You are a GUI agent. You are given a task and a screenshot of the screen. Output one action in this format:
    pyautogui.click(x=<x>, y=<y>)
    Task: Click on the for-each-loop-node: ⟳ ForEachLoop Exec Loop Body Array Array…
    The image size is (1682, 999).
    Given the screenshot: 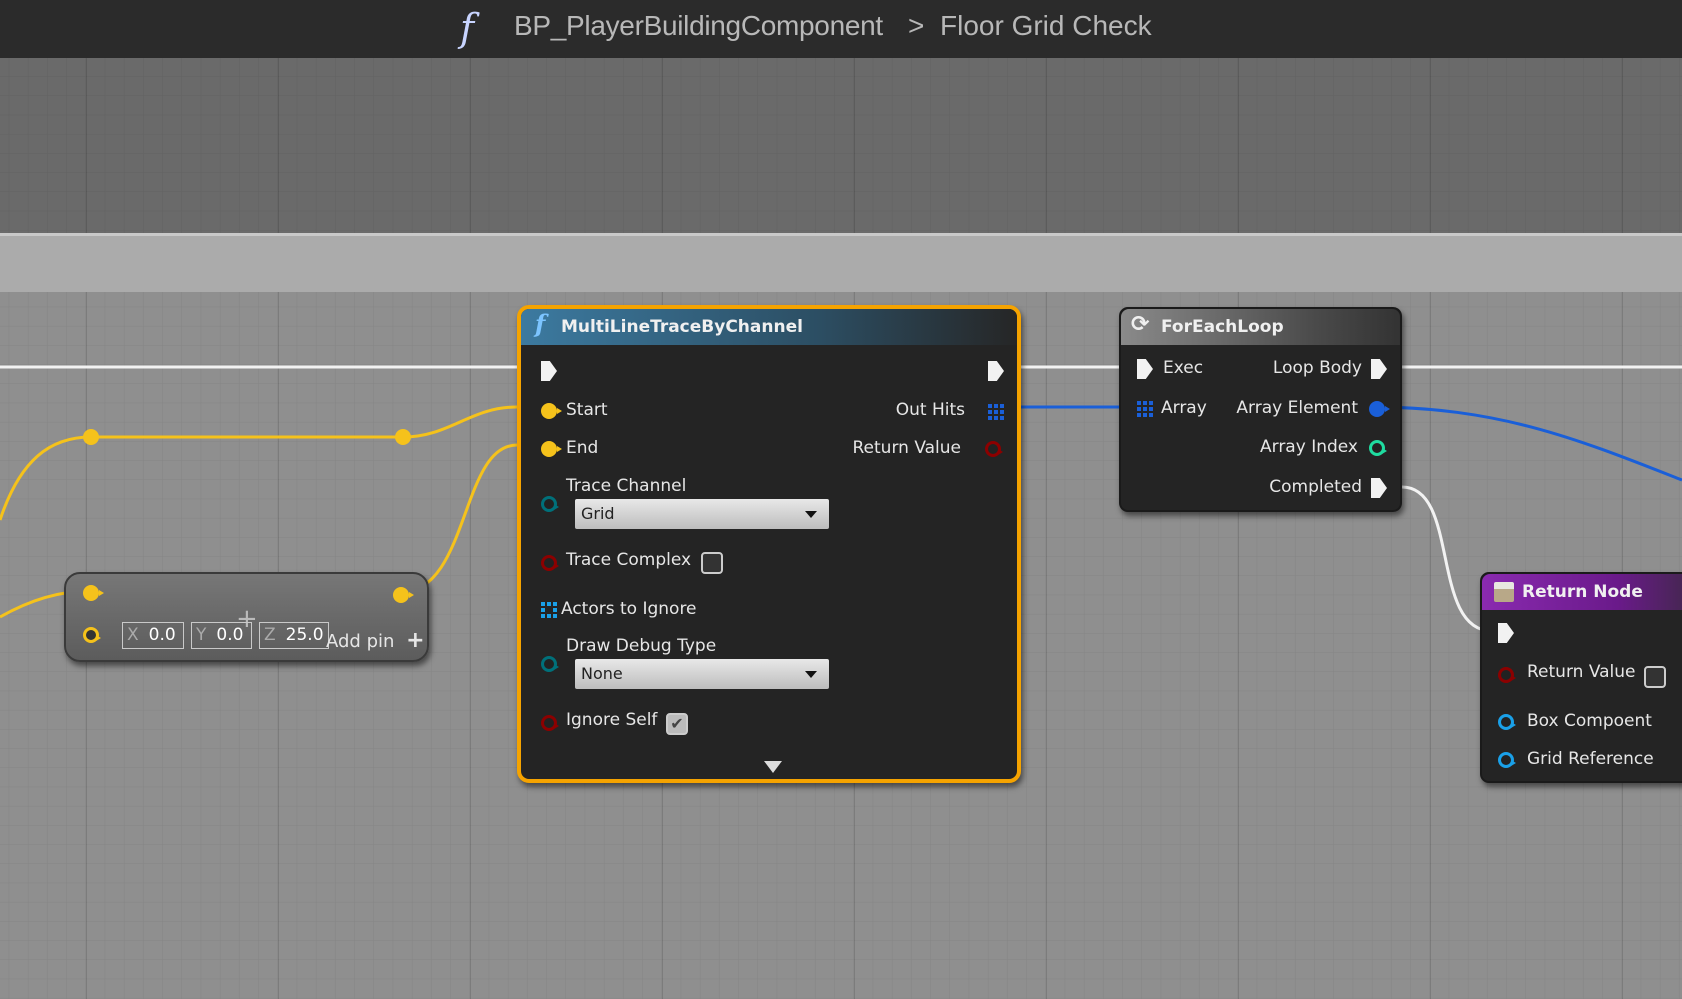 What is the action you would take?
    pyautogui.click(x=1260, y=409)
    